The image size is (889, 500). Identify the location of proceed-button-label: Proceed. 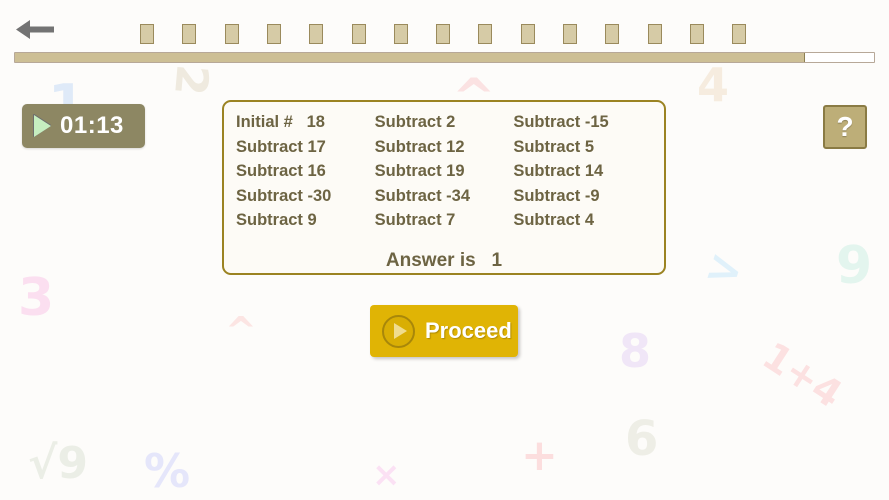
(468, 330).